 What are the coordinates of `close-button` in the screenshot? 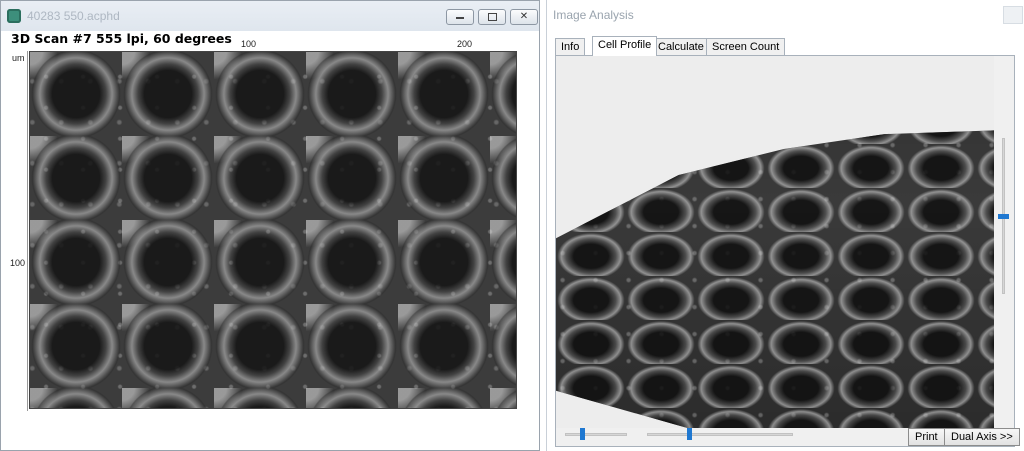 It's located at (1013, 15).